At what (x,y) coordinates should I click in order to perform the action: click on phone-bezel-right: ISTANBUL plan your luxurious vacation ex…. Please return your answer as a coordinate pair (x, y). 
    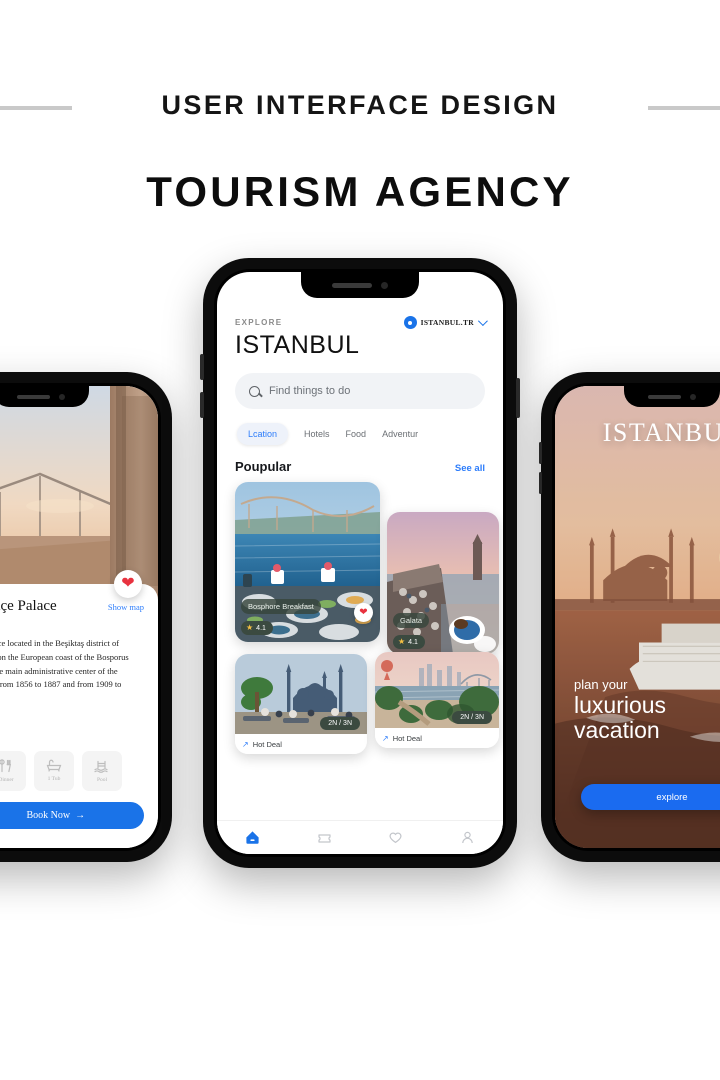
    Looking at the image, I should click on (636, 617).